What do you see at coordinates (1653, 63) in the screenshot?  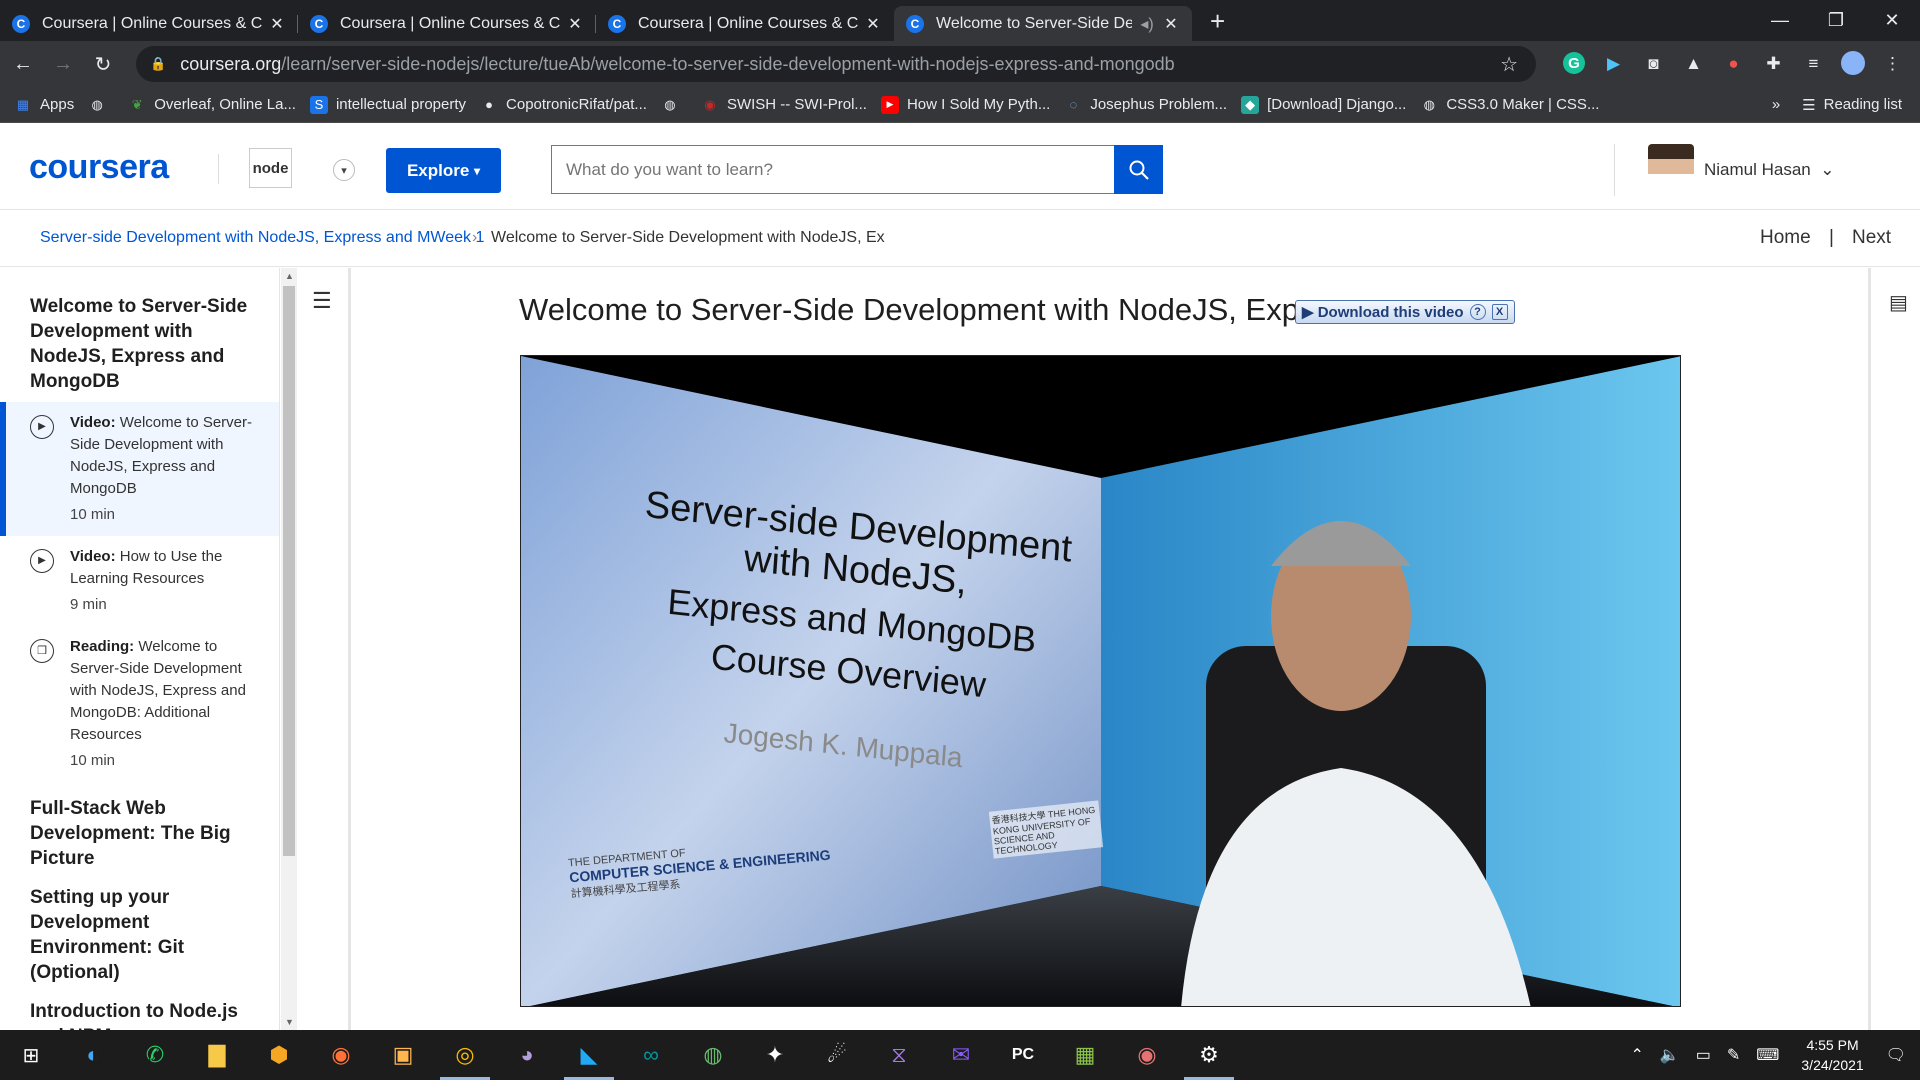 I see `camera-icon: ◙` at bounding box center [1653, 63].